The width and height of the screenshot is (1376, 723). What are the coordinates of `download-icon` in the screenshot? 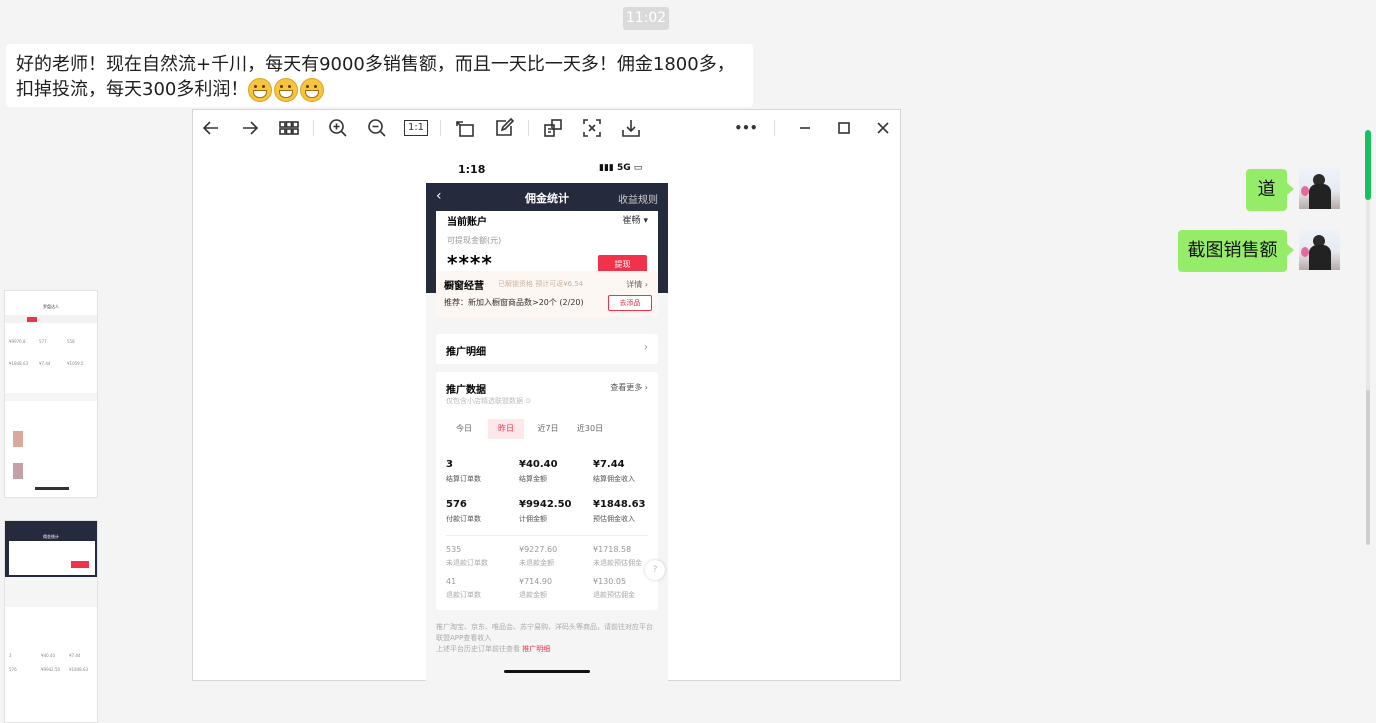 It's located at (631, 128).